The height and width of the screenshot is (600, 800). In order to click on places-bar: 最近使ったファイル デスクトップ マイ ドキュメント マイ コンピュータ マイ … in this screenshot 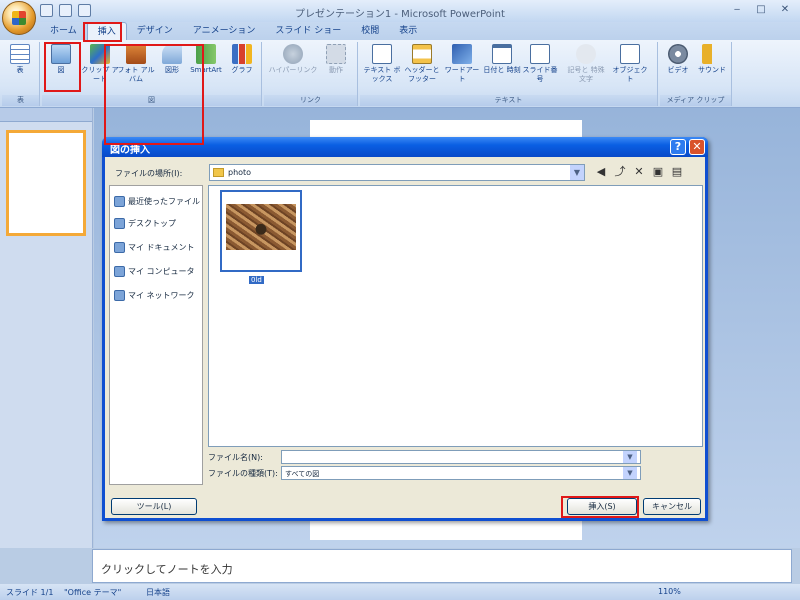, I will do `click(156, 335)`.